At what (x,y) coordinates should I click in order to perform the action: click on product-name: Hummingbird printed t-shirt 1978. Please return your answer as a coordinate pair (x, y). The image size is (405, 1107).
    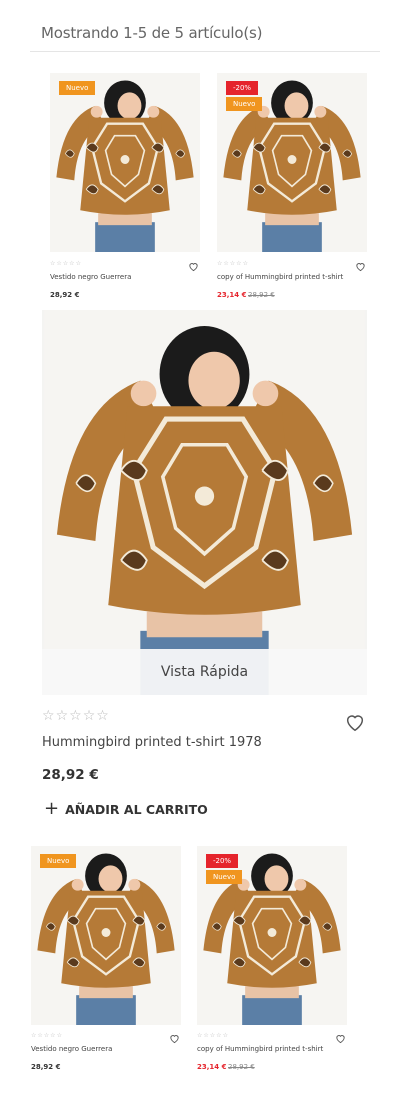
    Looking at the image, I should click on (152, 742).